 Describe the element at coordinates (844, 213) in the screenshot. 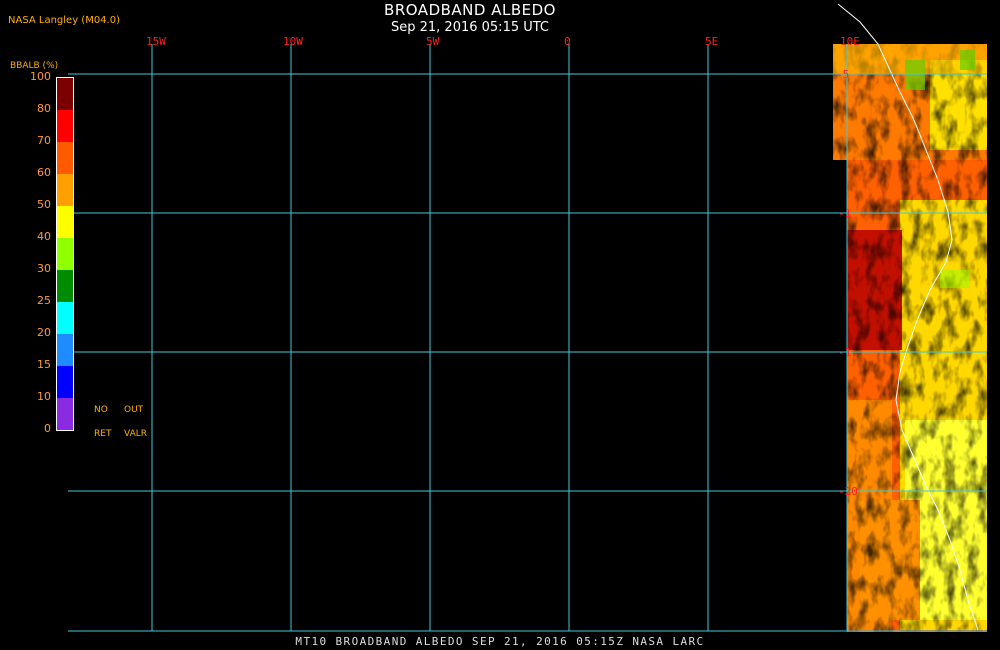

I see `lat-label-10s: -1` at that location.